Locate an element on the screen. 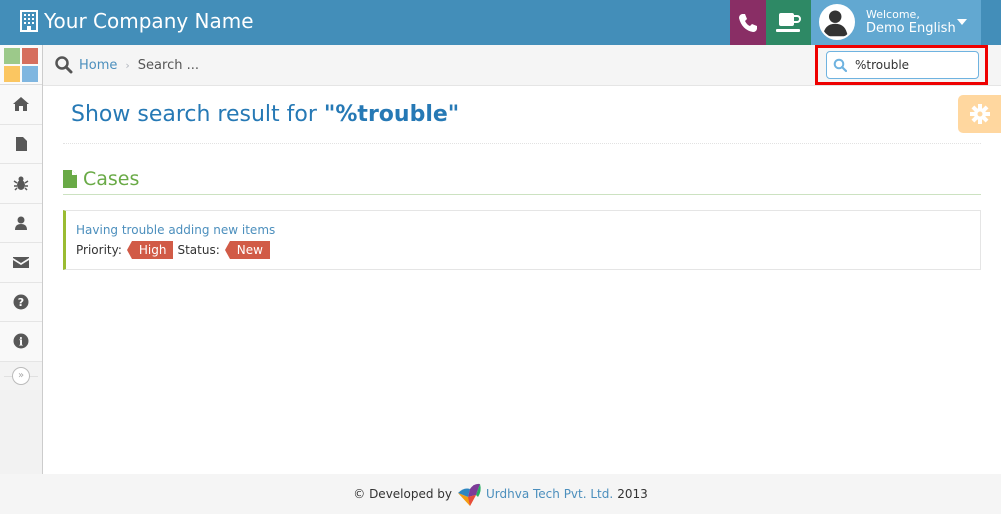  user-name: Demo English is located at coordinates (911, 28).